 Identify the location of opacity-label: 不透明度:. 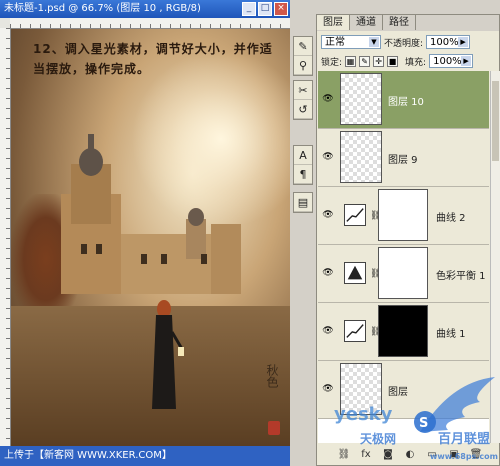
(404, 43).